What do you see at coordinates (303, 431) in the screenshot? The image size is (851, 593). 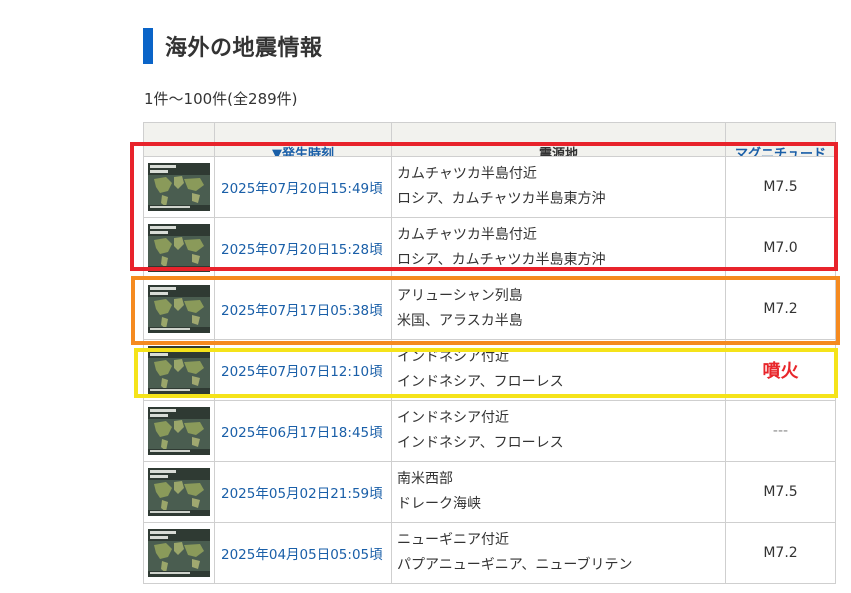 I see `time-link: 2025年06月17日18:45頃` at bounding box center [303, 431].